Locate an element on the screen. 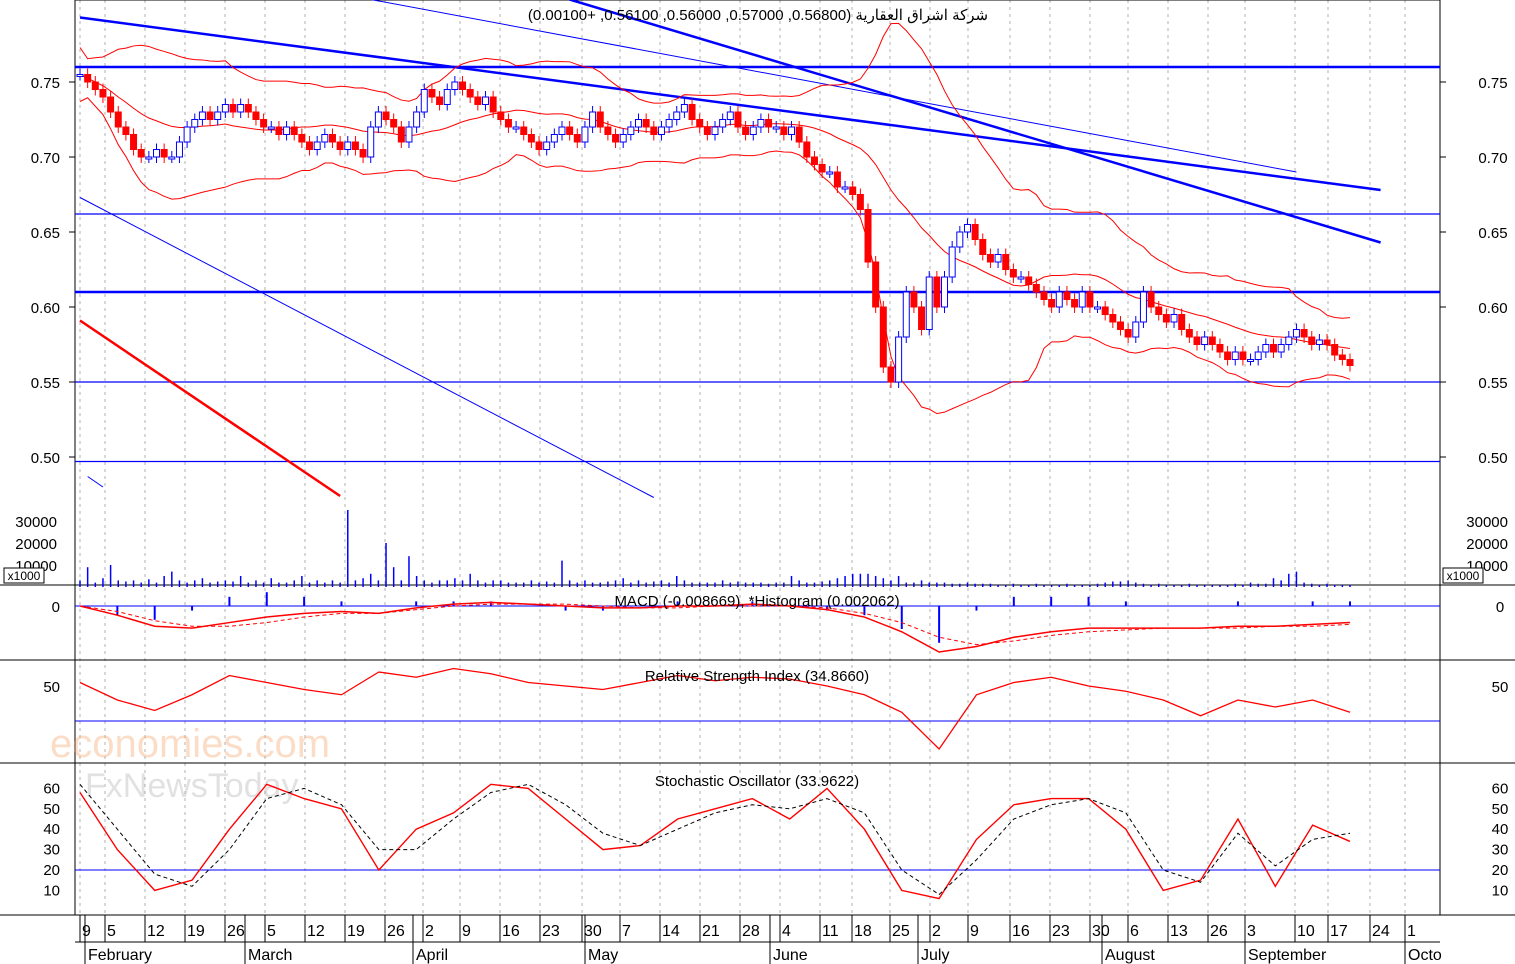 This screenshot has height=964, width=1515. volume-axis-tick: 20000 is located at coordinates (36, 544).